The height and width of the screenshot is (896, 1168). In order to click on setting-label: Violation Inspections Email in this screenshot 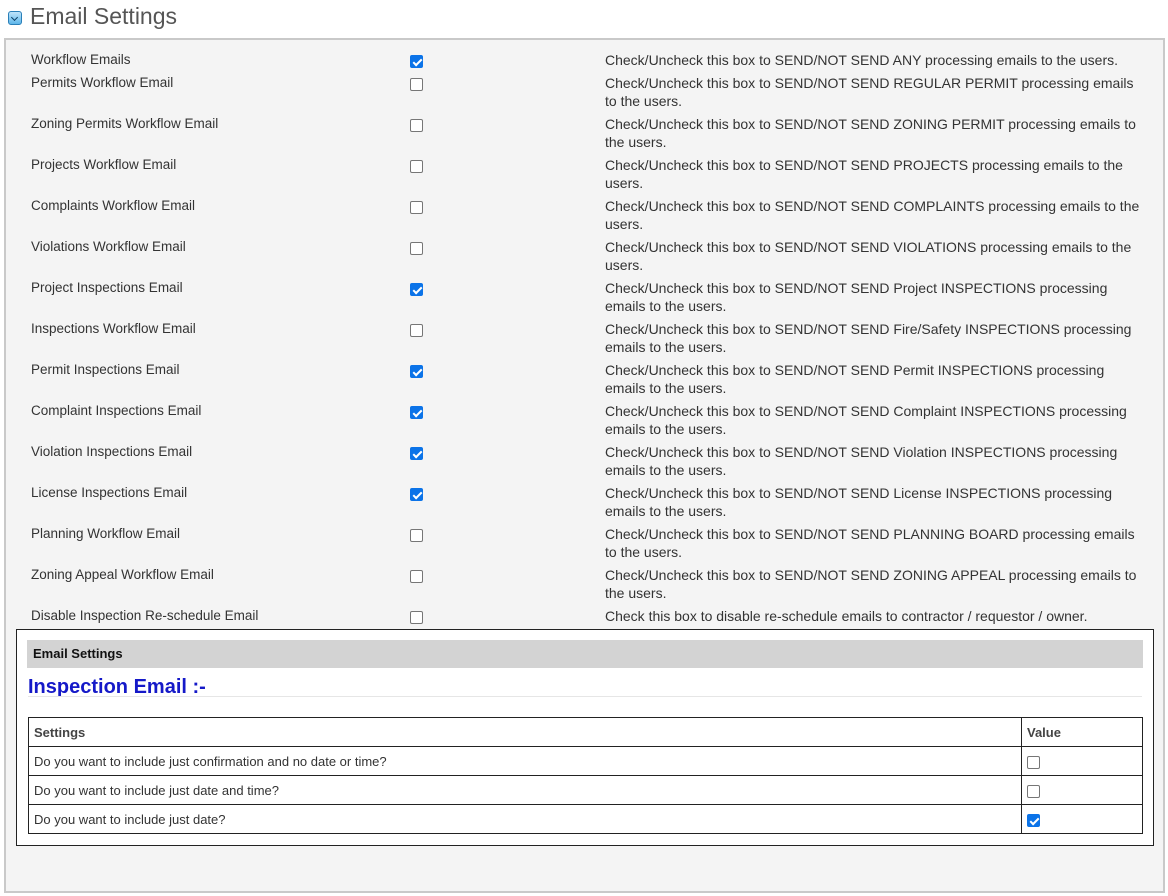, I will do `click(112, 451)`.